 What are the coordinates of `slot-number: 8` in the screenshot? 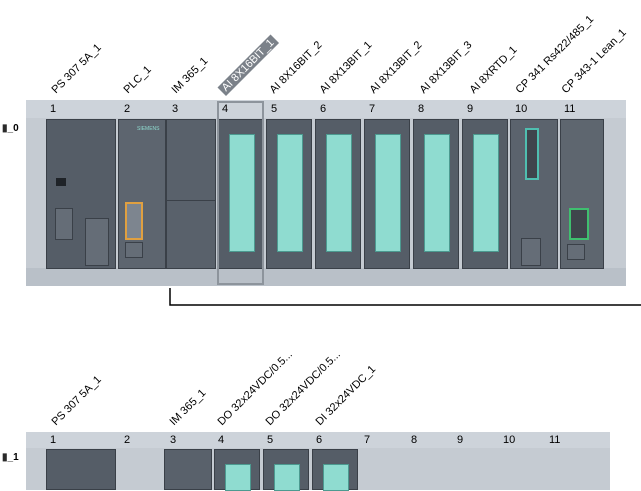 It's located at (414, 440).